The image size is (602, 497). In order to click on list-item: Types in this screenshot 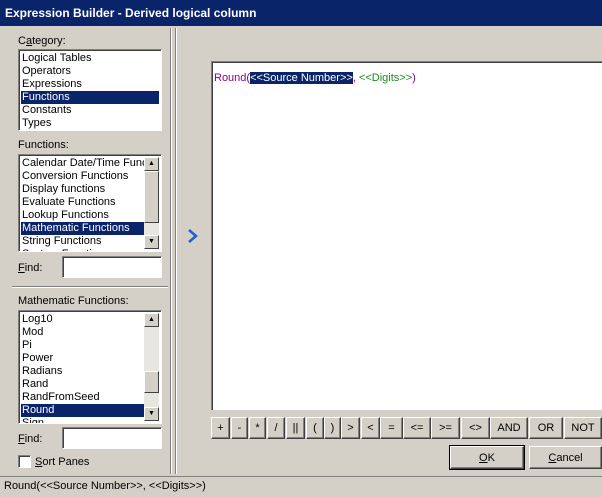, I will do `click(90, 123)`.